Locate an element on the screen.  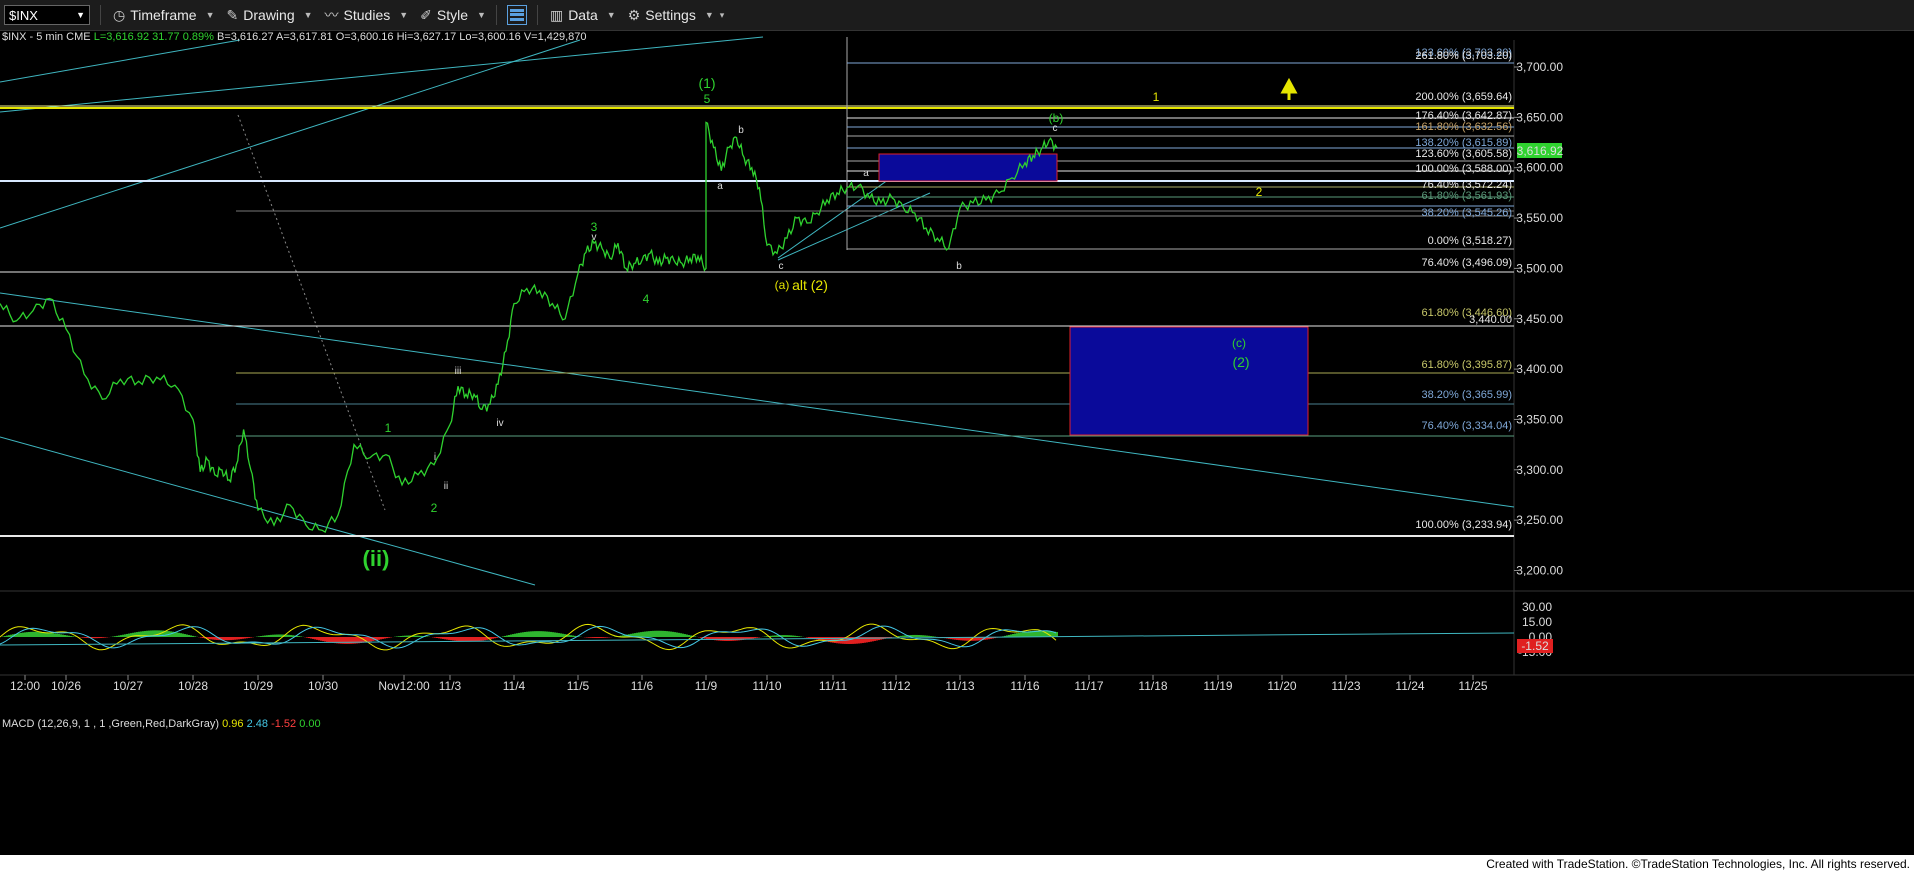
info-volume: V=1,429,870 is located at coordinates (555, 37).